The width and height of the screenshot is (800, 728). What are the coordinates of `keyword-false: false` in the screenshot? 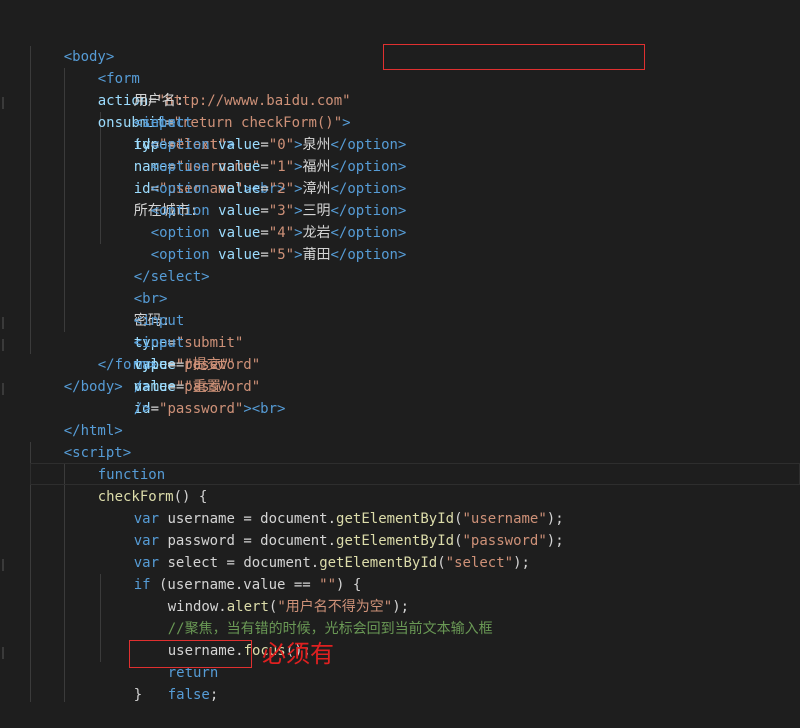 It's located at (188, 695).